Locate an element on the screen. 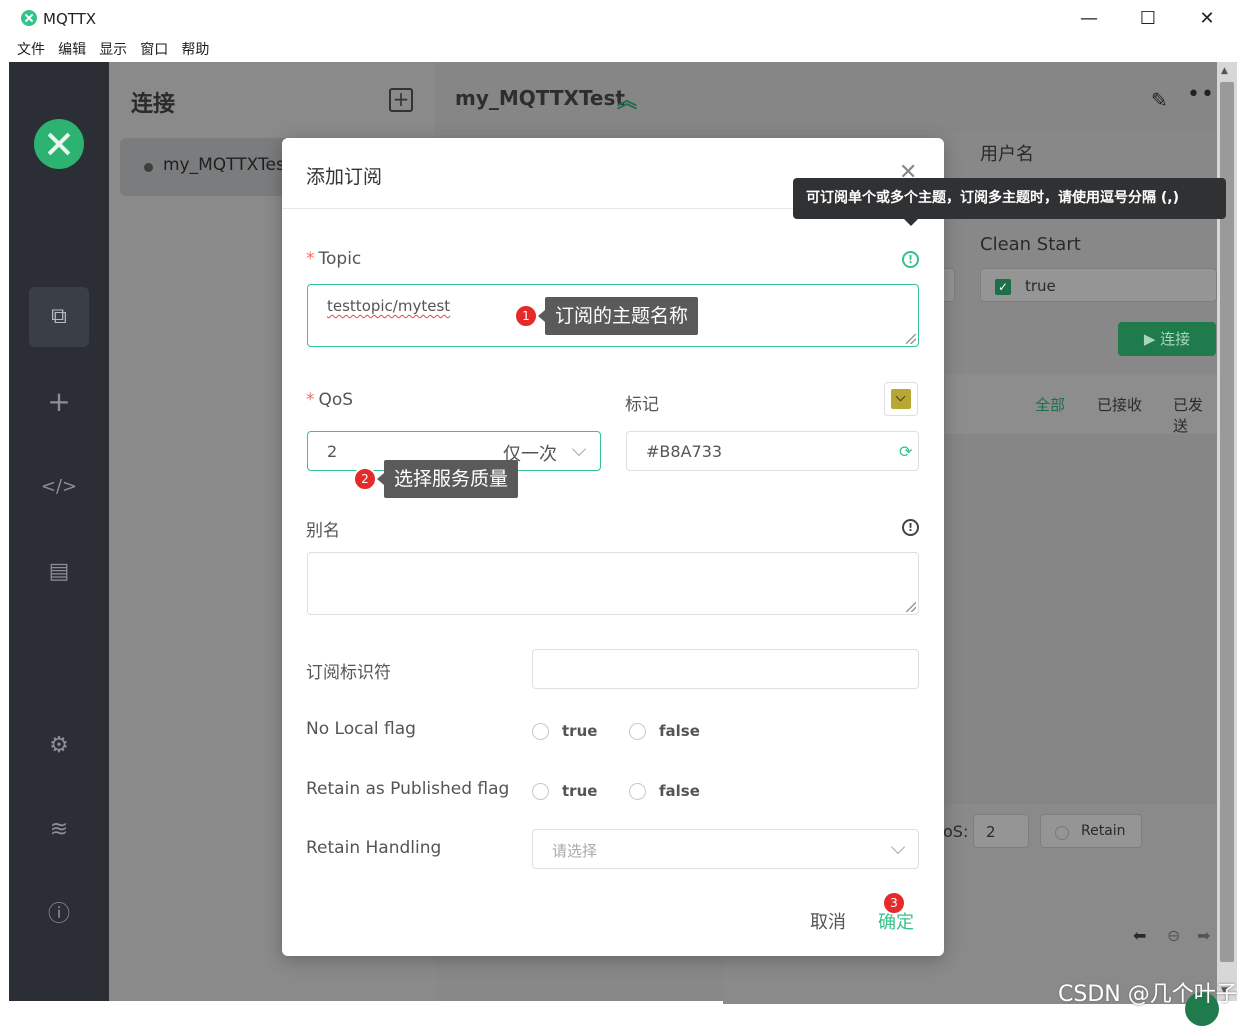  retain-toggle: Retain is located at coordinates (1091, 831).